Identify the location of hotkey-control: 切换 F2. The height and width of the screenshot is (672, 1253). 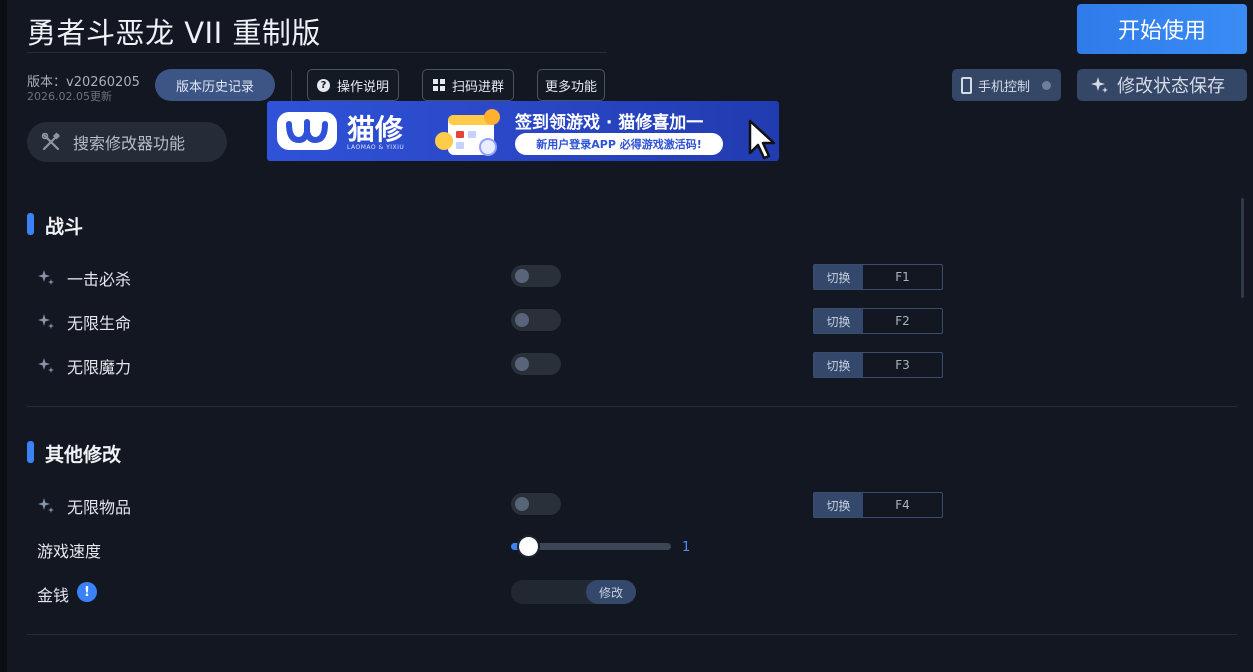
(878, 321).